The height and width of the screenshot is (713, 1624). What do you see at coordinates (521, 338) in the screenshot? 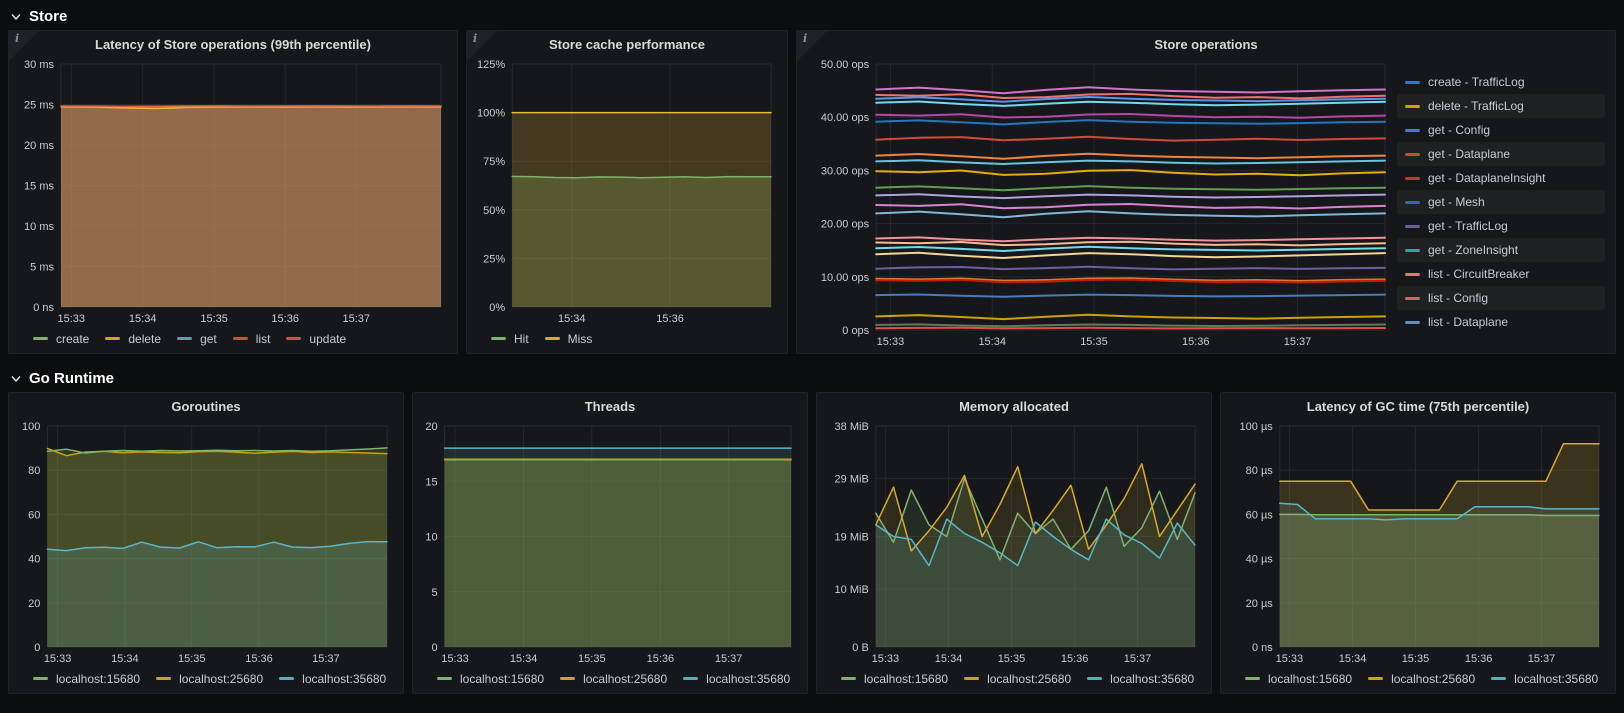
I see `legend-label: Hit` at bounding box center [521, 338].